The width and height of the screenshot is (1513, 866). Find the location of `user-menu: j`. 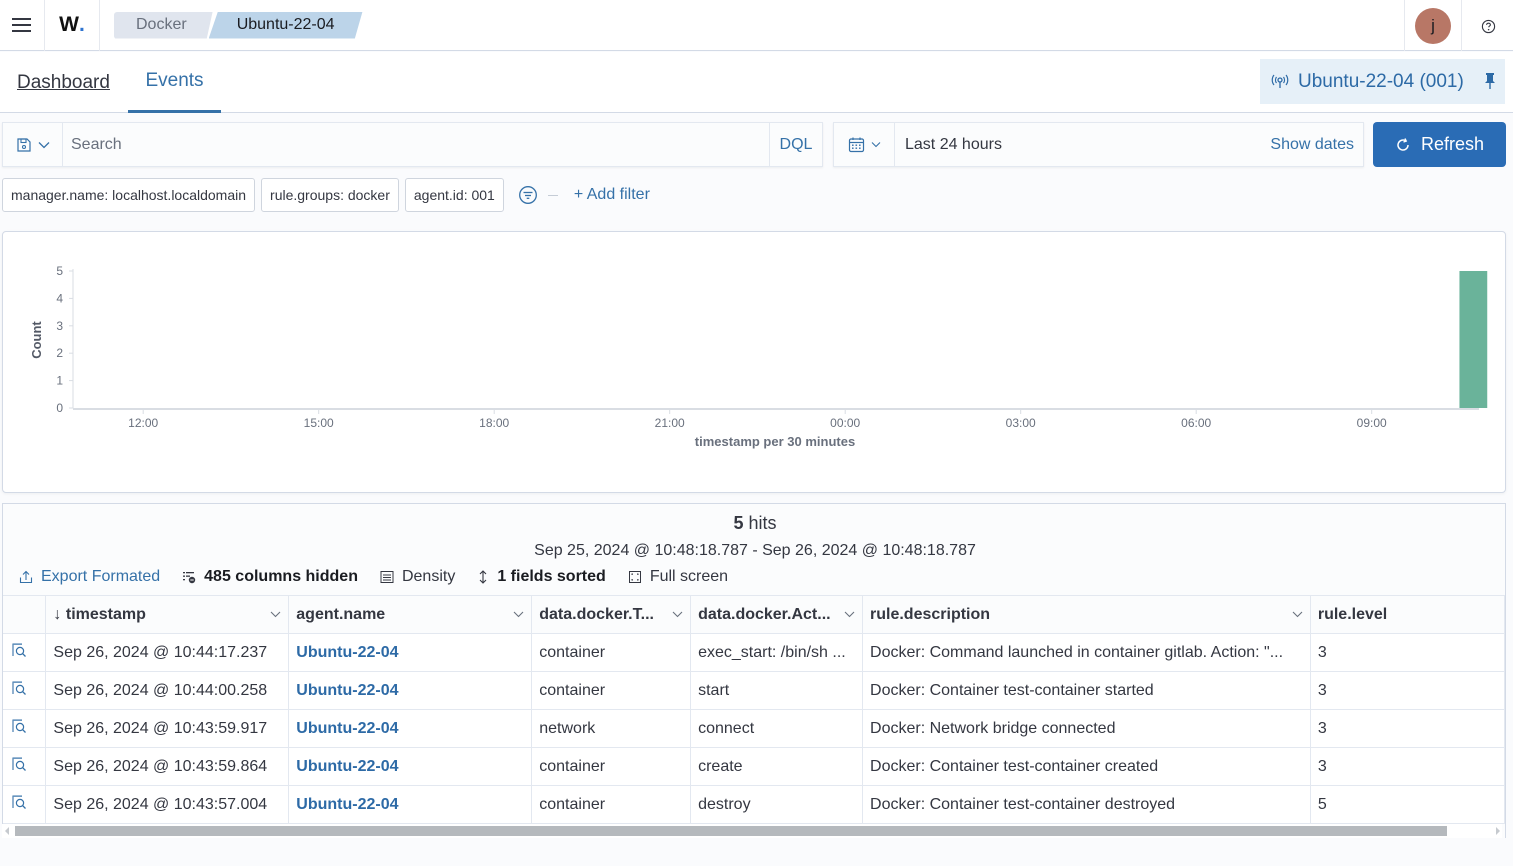

user-menu: j is located at coordinates (1433, 25).